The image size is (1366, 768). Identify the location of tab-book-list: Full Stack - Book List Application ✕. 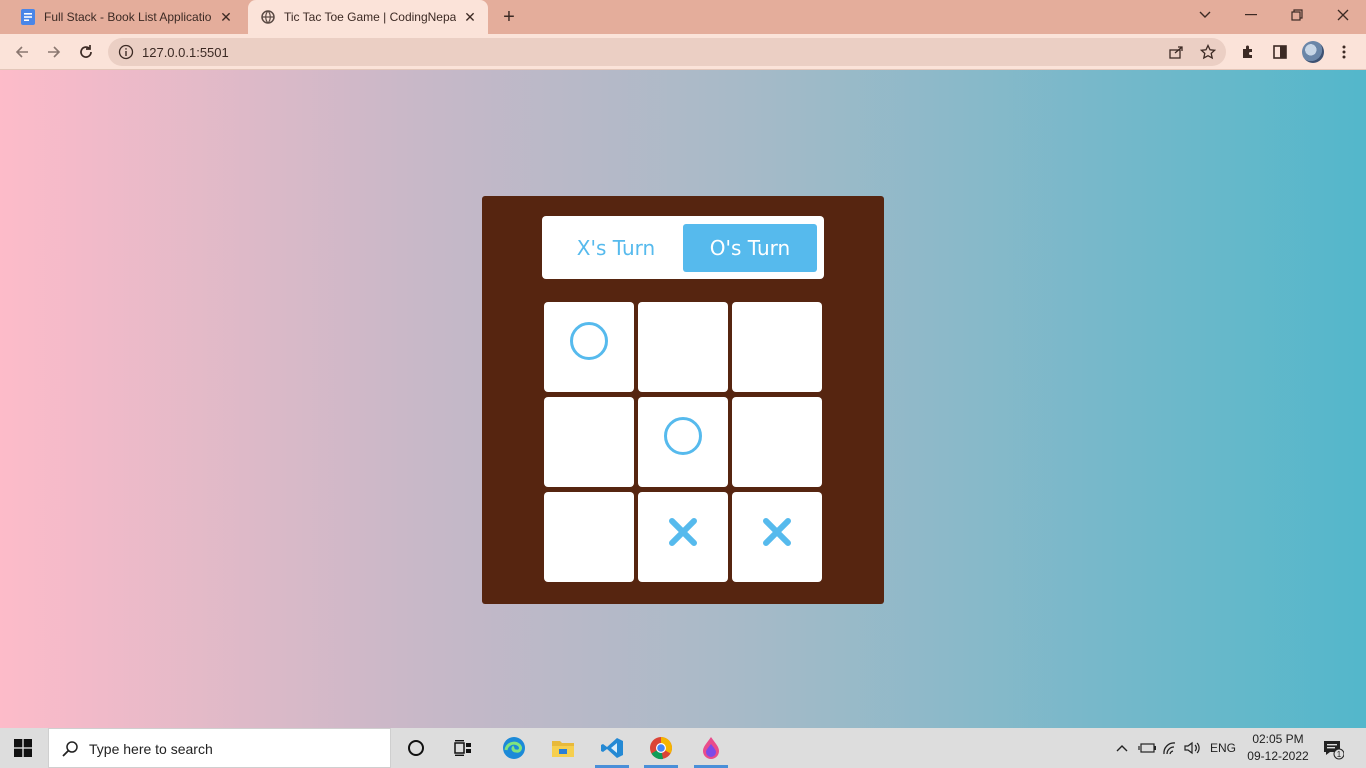
(126, 17).